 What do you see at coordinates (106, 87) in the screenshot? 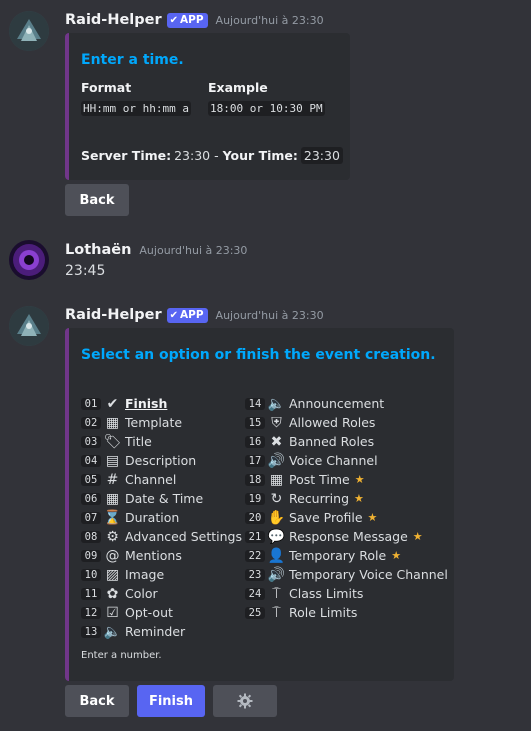
I see `format-header: Format` at bounding box center [106, 87].